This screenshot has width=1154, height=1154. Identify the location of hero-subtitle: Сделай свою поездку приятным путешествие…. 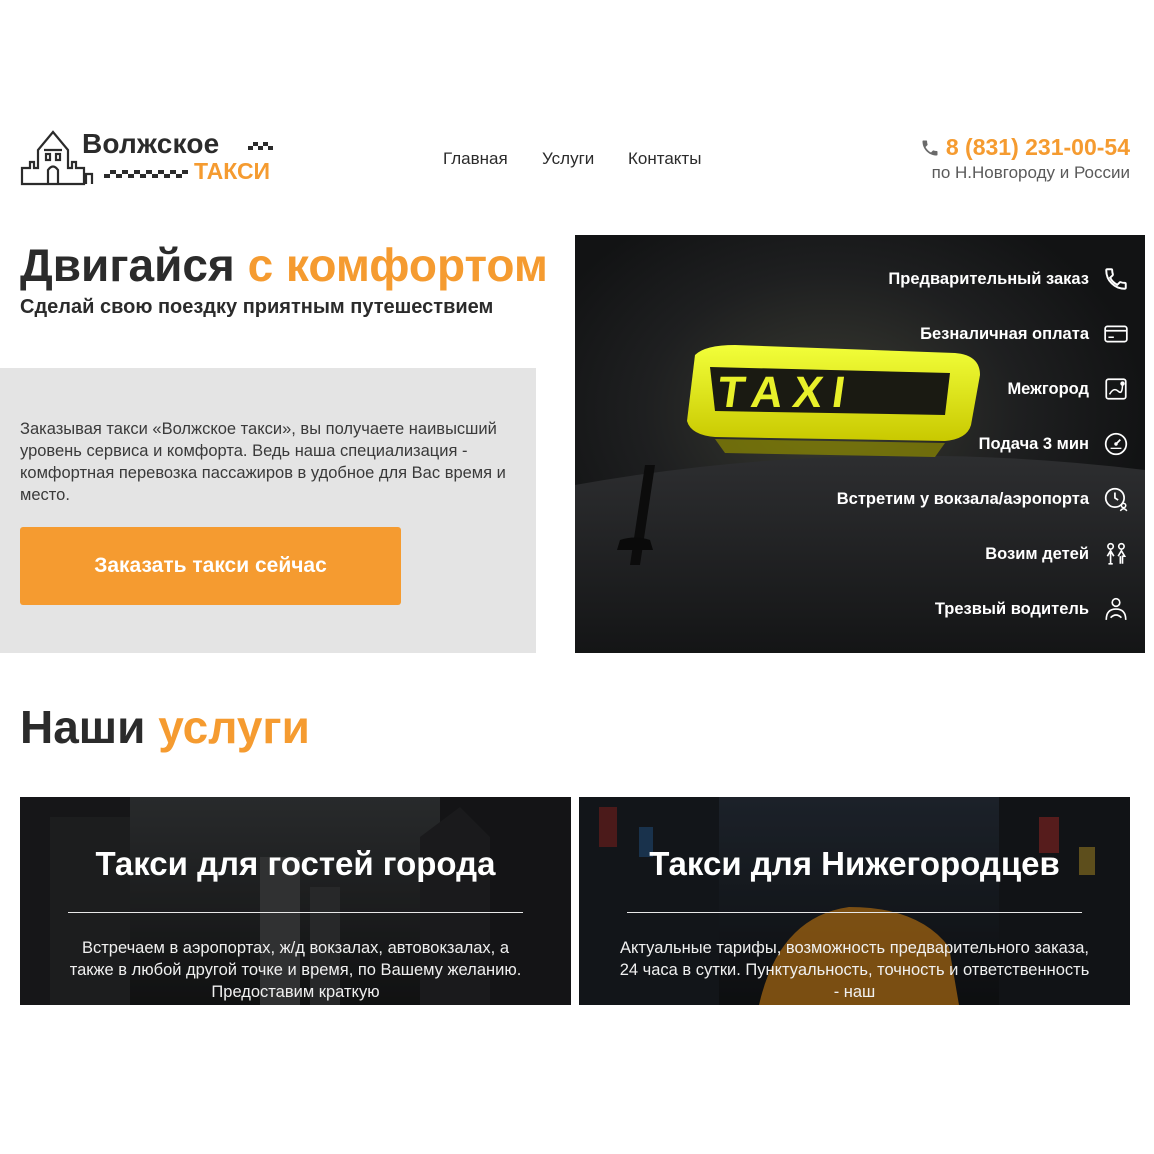
(257, 307).